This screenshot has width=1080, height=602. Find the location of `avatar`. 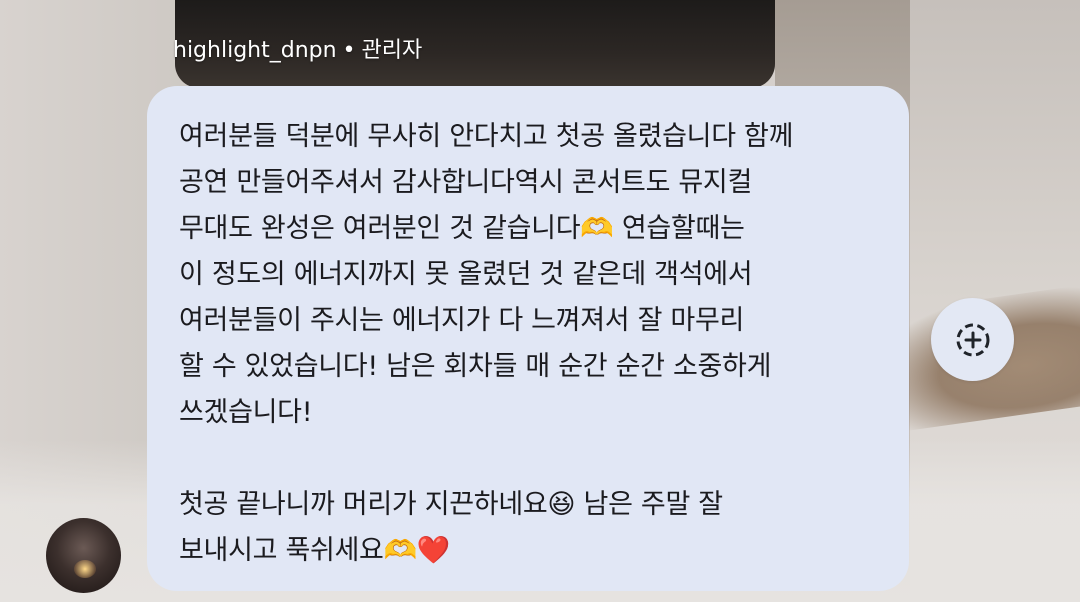

avatar is located at coordinates (83, 555).